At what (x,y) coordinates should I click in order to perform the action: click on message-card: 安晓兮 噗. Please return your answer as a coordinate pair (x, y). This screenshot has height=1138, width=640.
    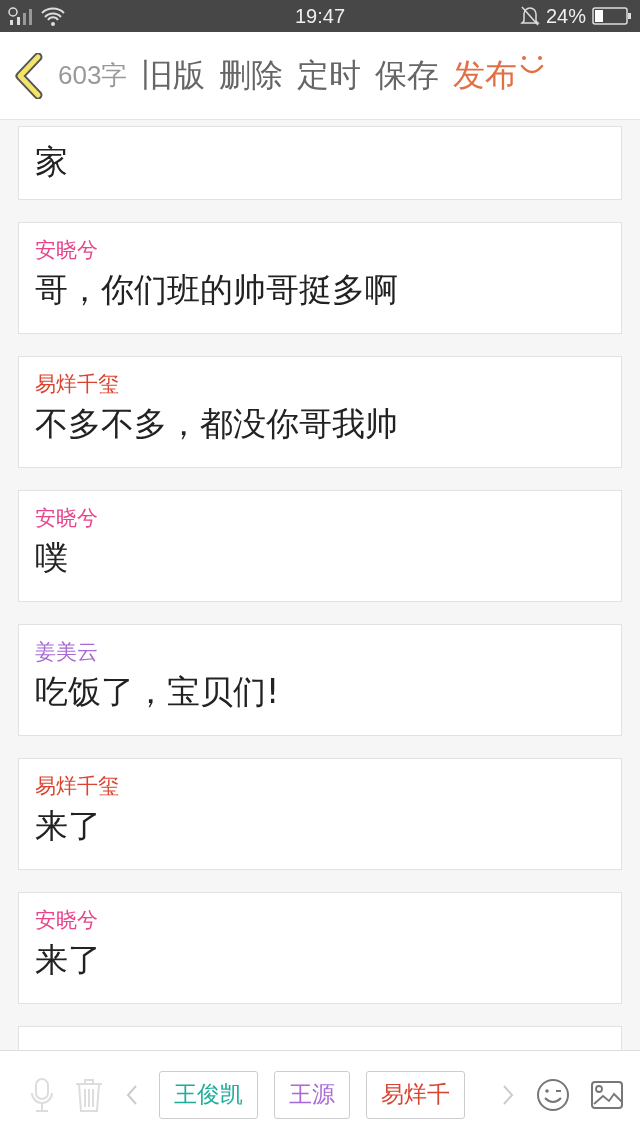
    Looking at the image, I should click on (320, 546).